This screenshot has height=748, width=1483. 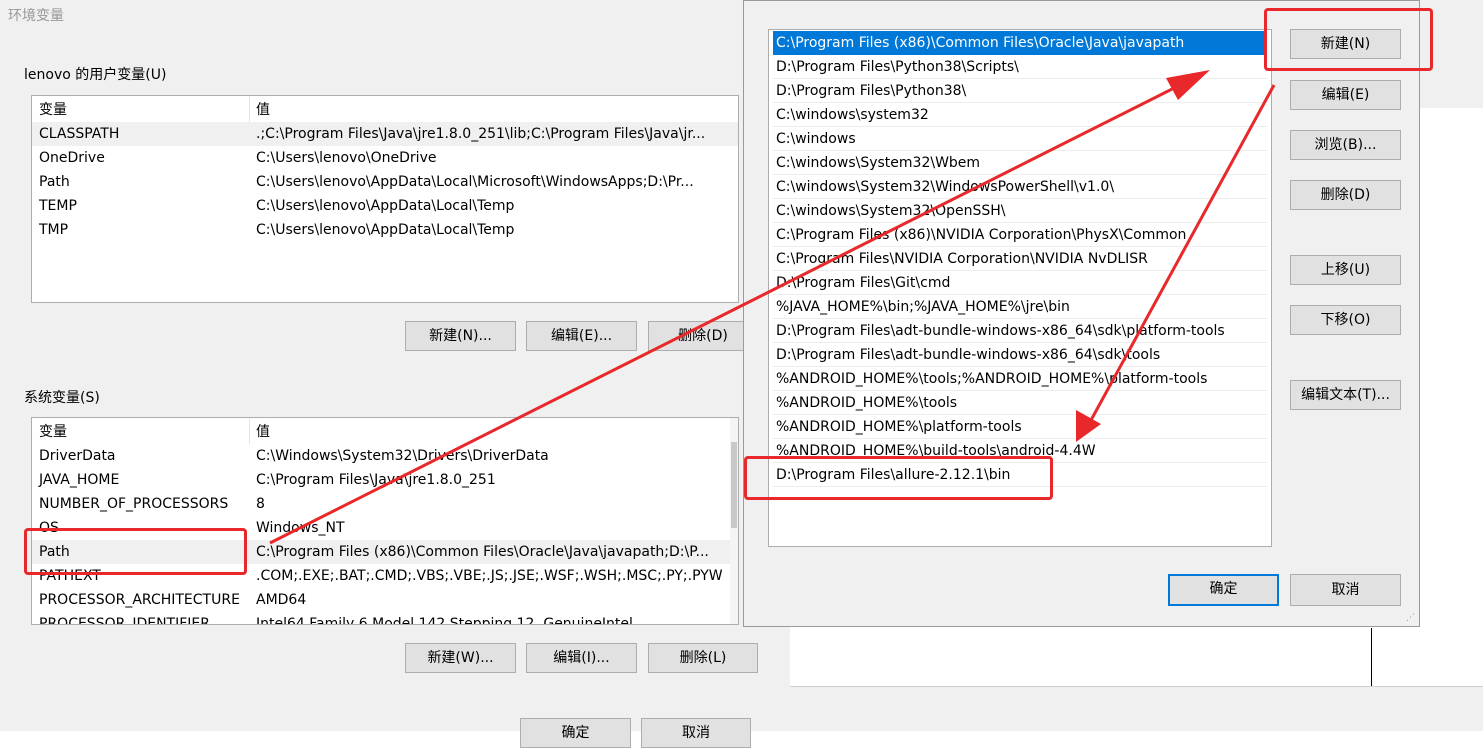 What do you see at coordinates (1136, 709) in the screenshot?
I see `background-bottom-band` at bounding box center [1136, 709].